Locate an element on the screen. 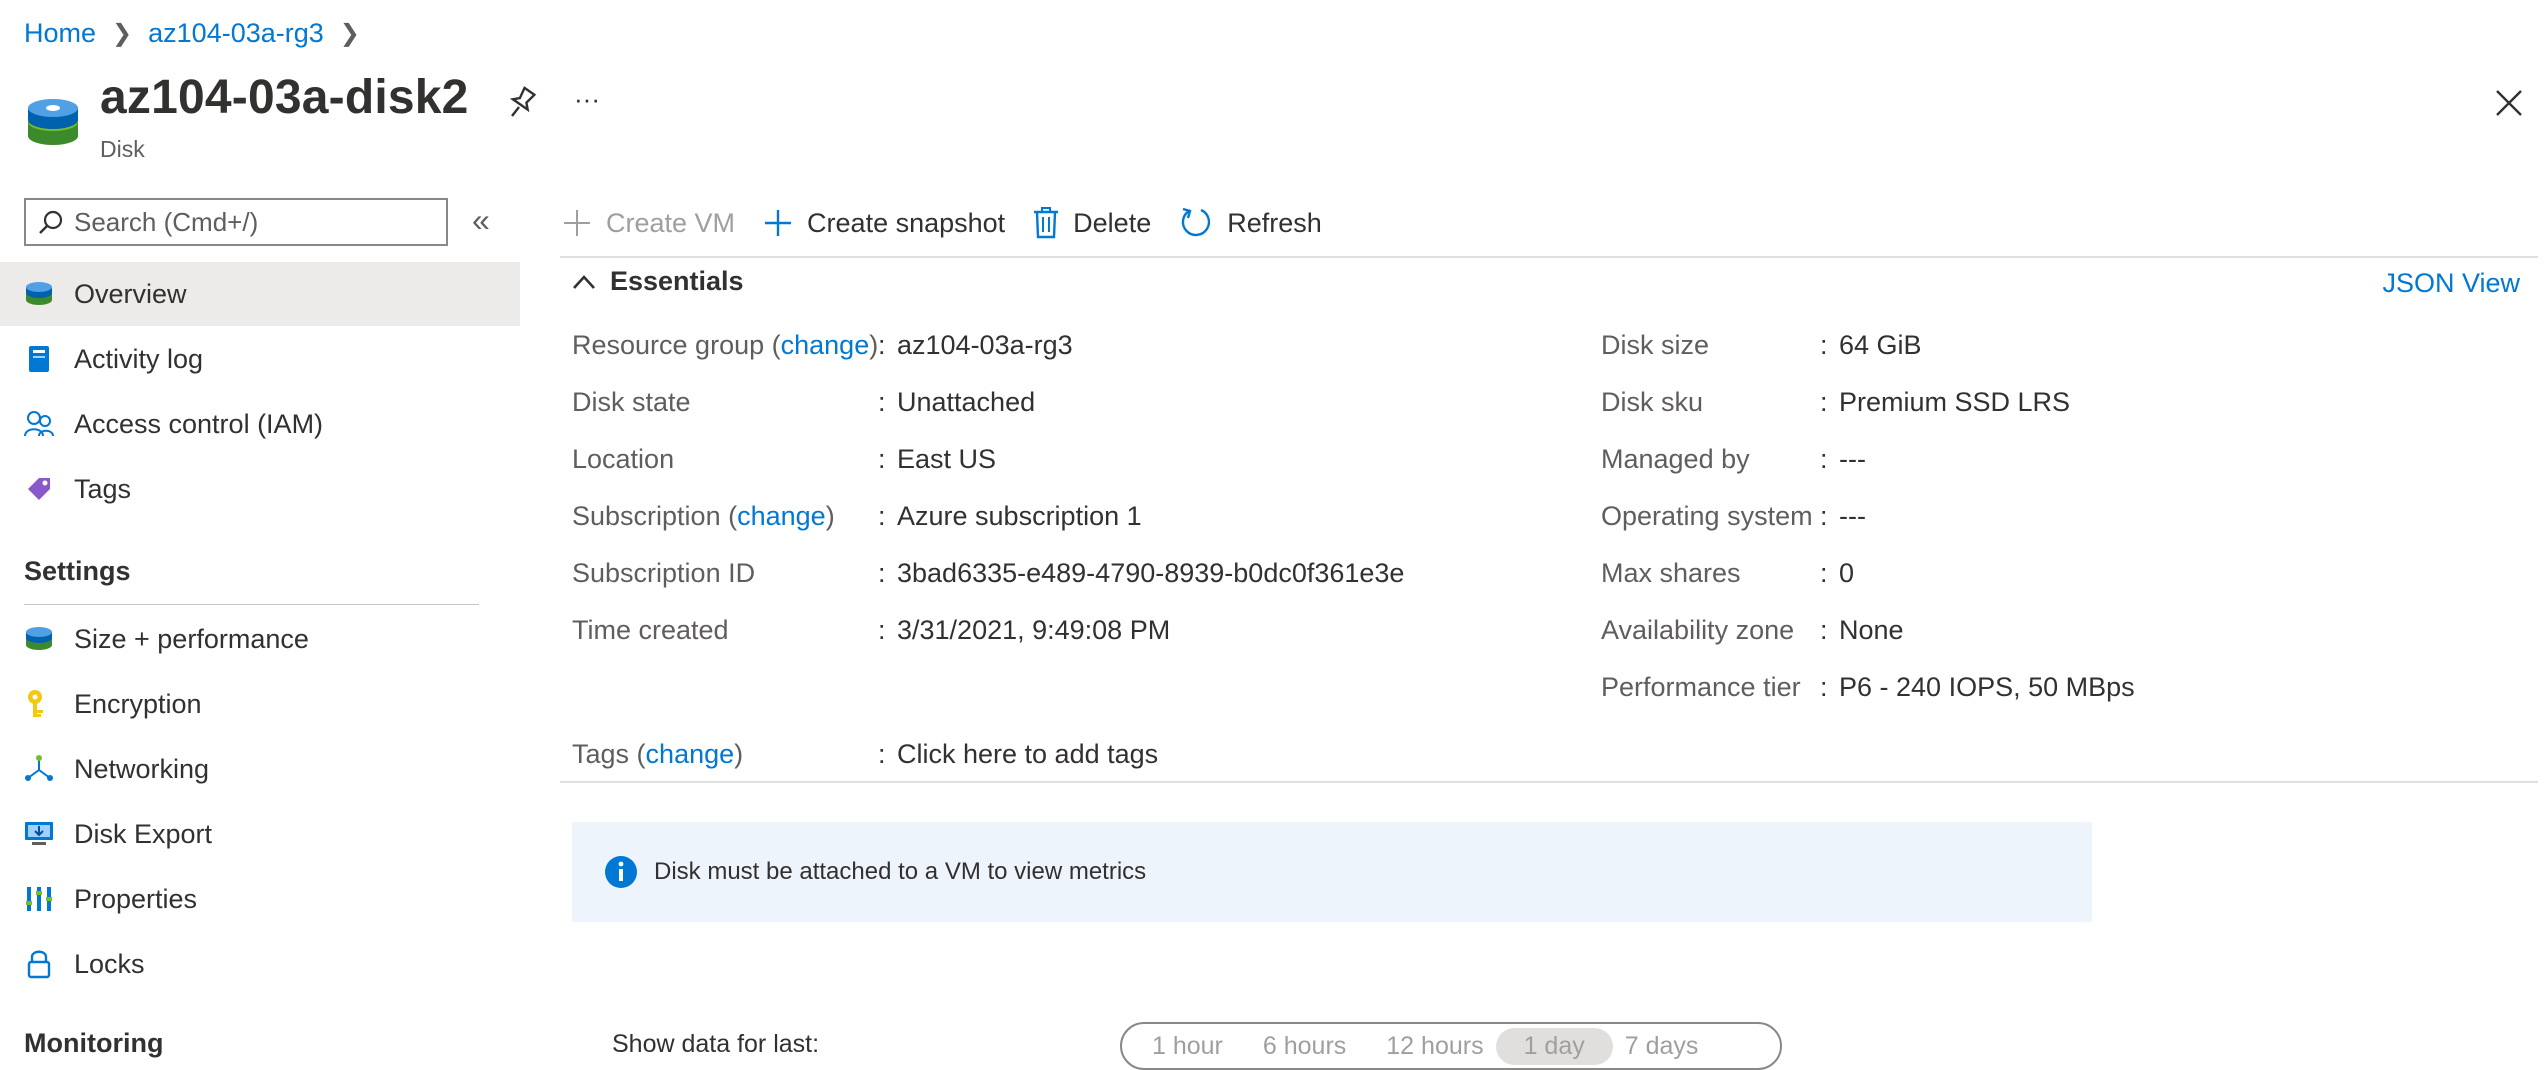  page-title: az104-03a-disk2 is located at coordinates (284, 97).